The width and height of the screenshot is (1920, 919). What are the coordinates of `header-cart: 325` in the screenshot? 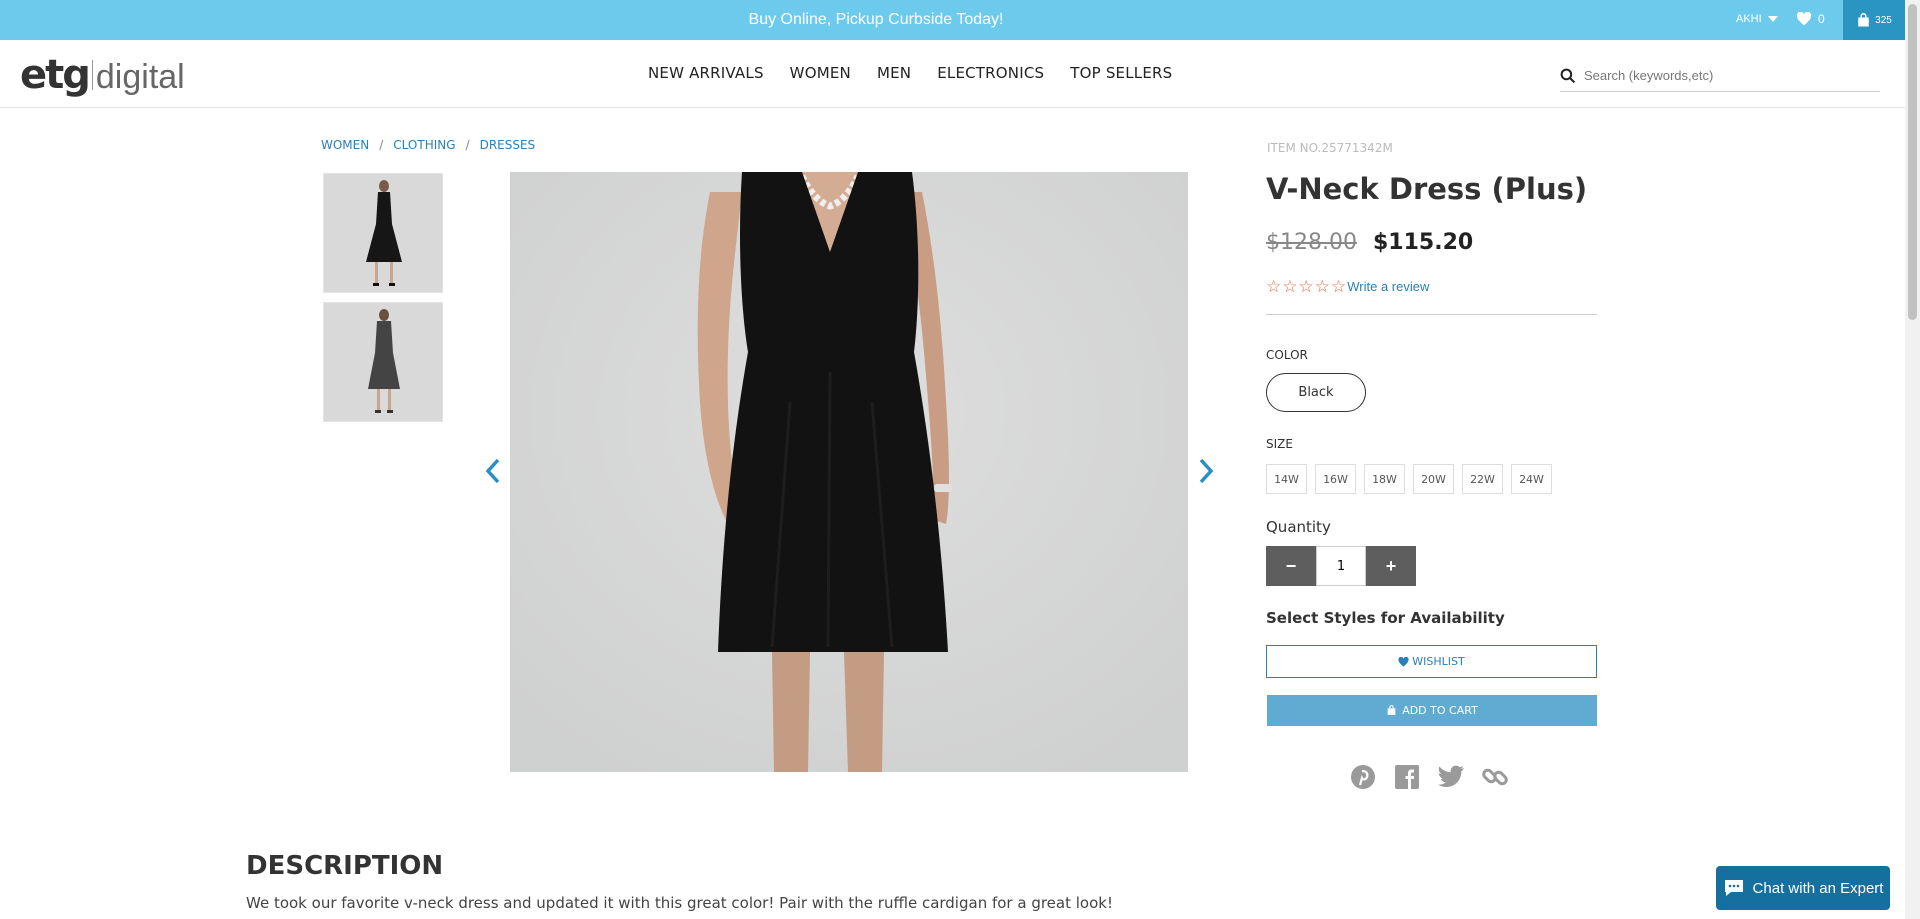 It's located at (1874, 20).